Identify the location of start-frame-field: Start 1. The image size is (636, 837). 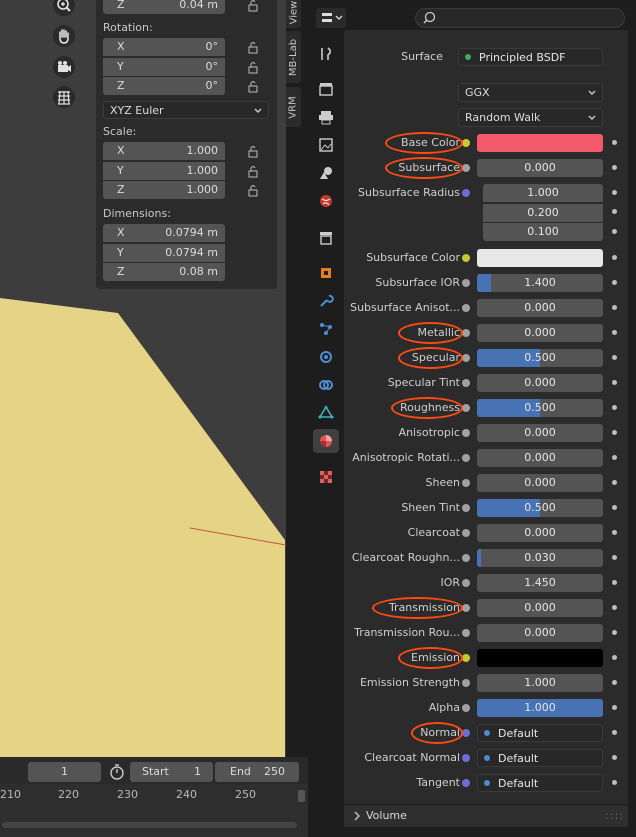
(171, 772).